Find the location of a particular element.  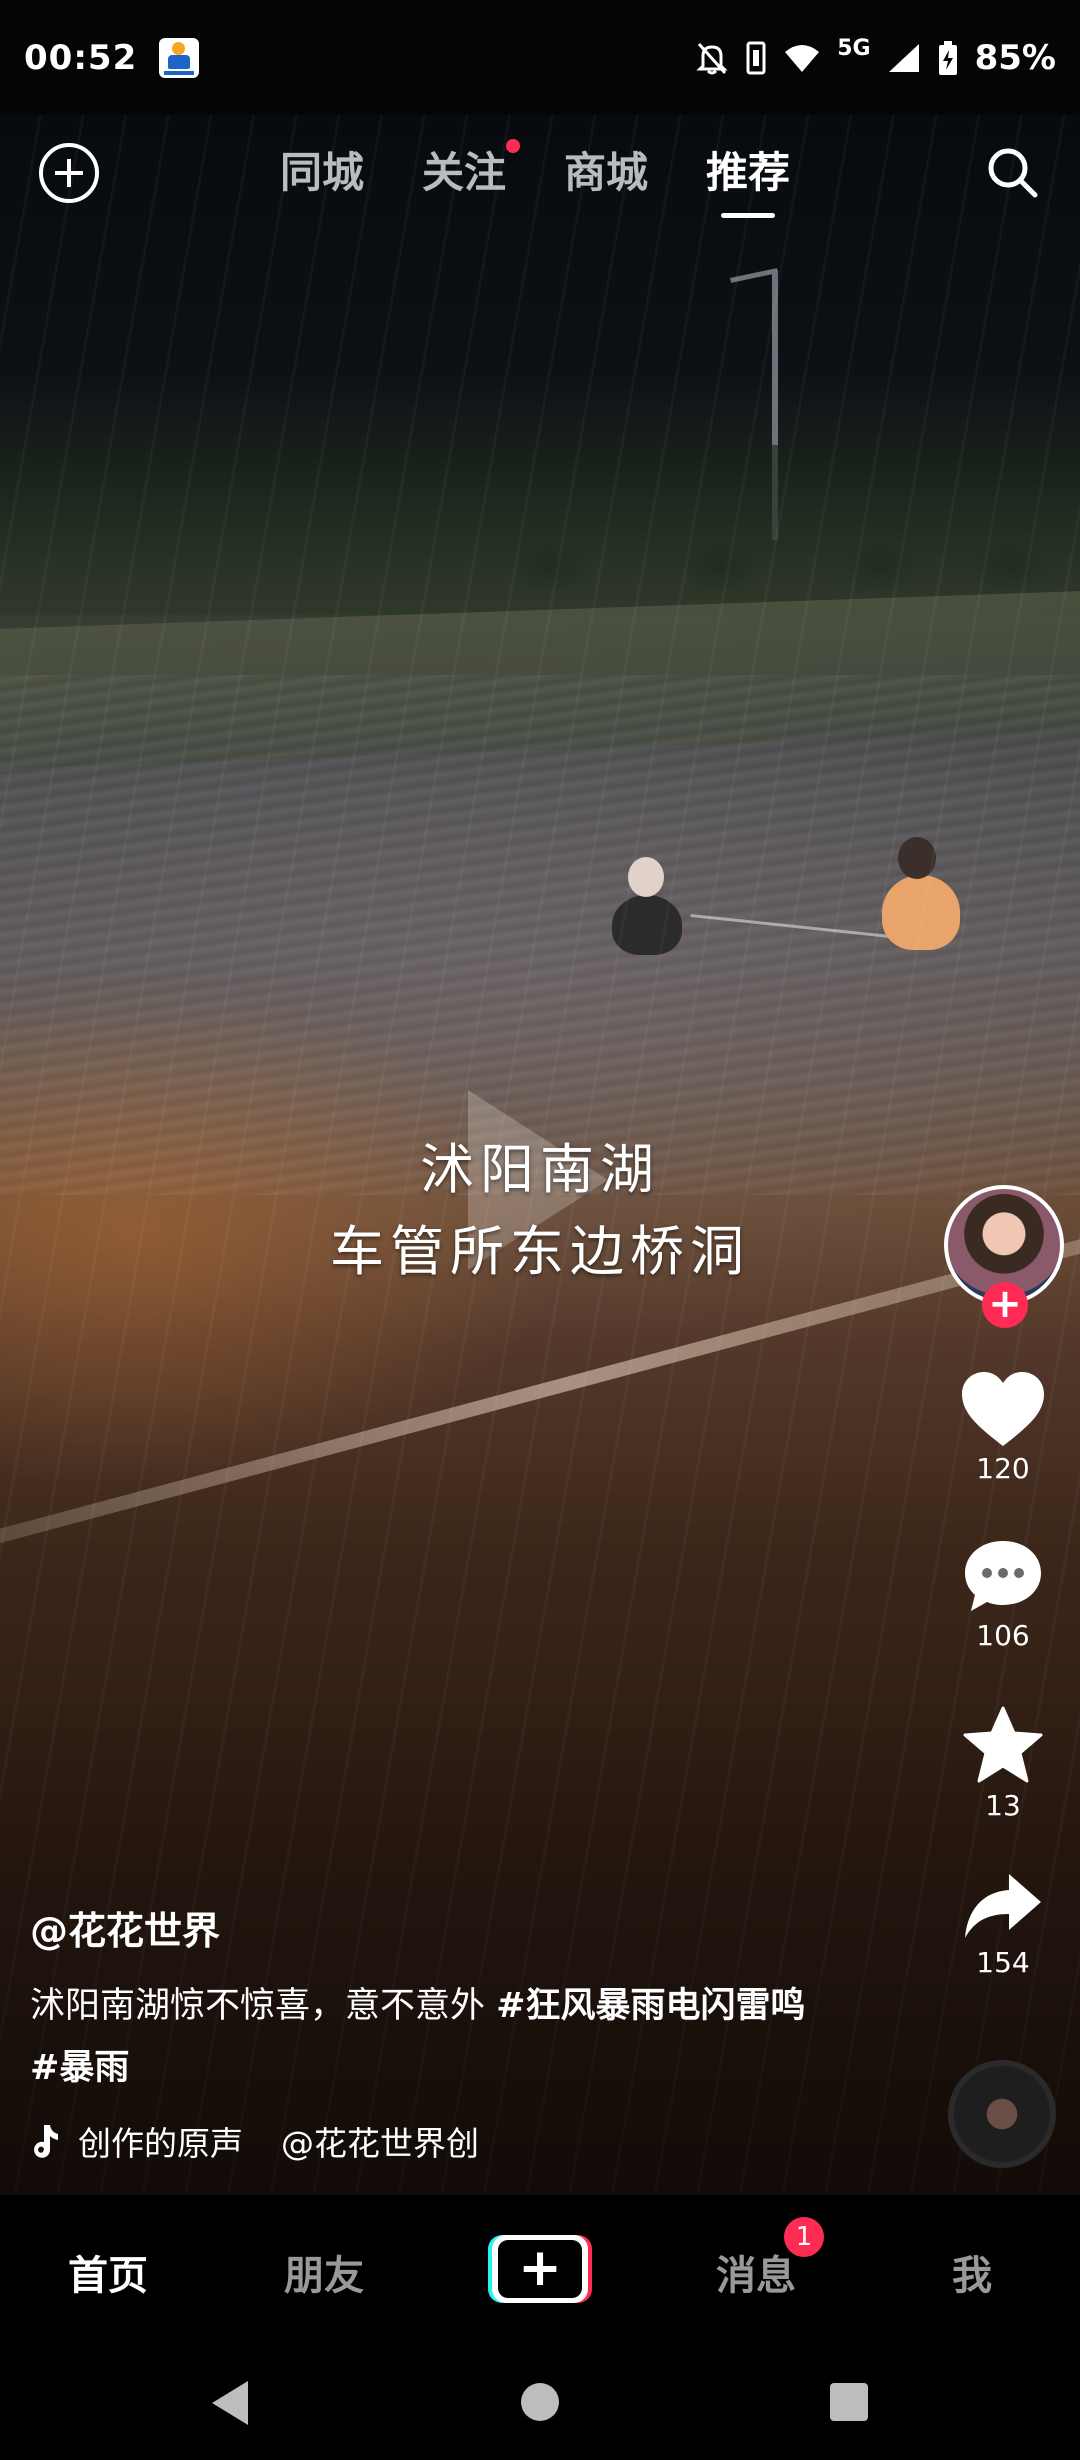

top-nav: 同城 关注 商城 推荐 is located at coordinates (540, 170).